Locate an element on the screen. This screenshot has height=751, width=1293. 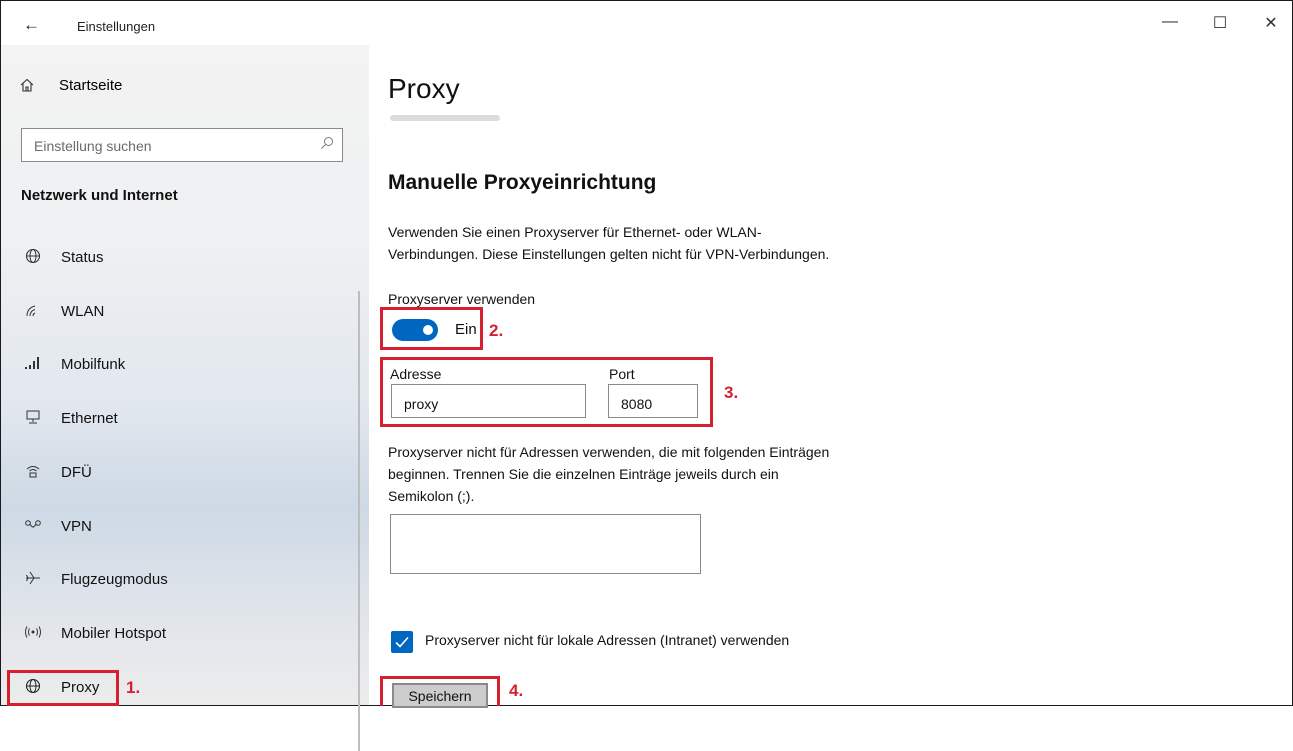
checkmark-icon is located at coordinates (402, 642).